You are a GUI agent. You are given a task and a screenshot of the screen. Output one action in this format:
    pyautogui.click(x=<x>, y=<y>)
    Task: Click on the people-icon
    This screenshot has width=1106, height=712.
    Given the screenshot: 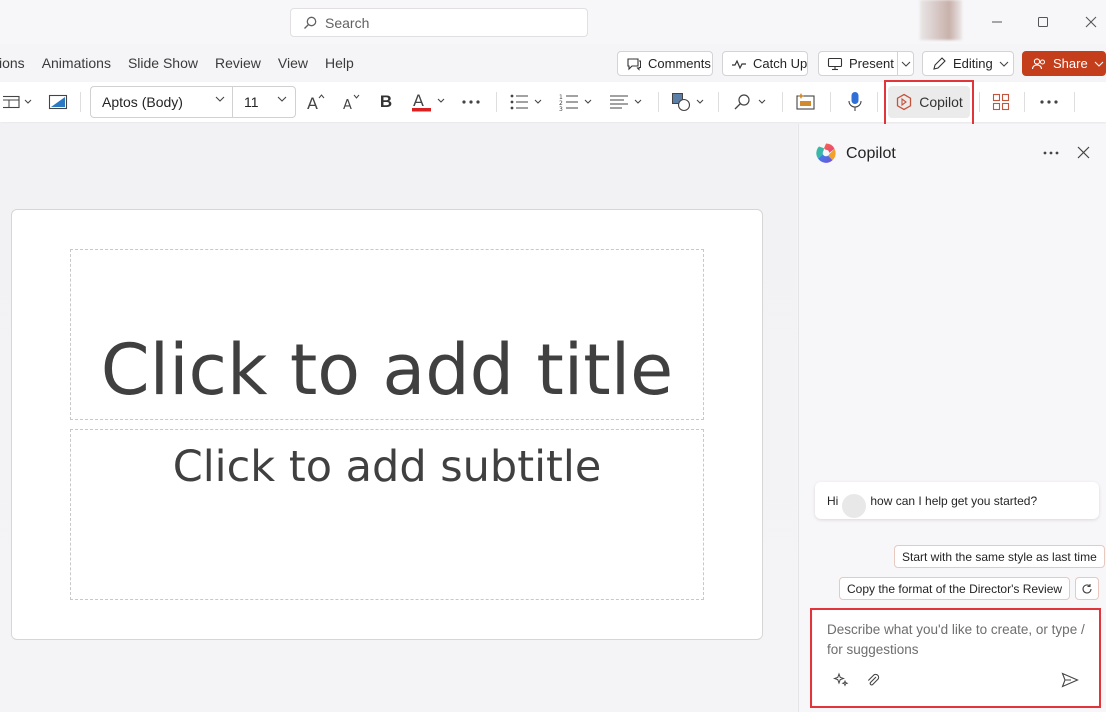 What is the action you would take?
    pyautogui.click(x=1039, y=64)
    